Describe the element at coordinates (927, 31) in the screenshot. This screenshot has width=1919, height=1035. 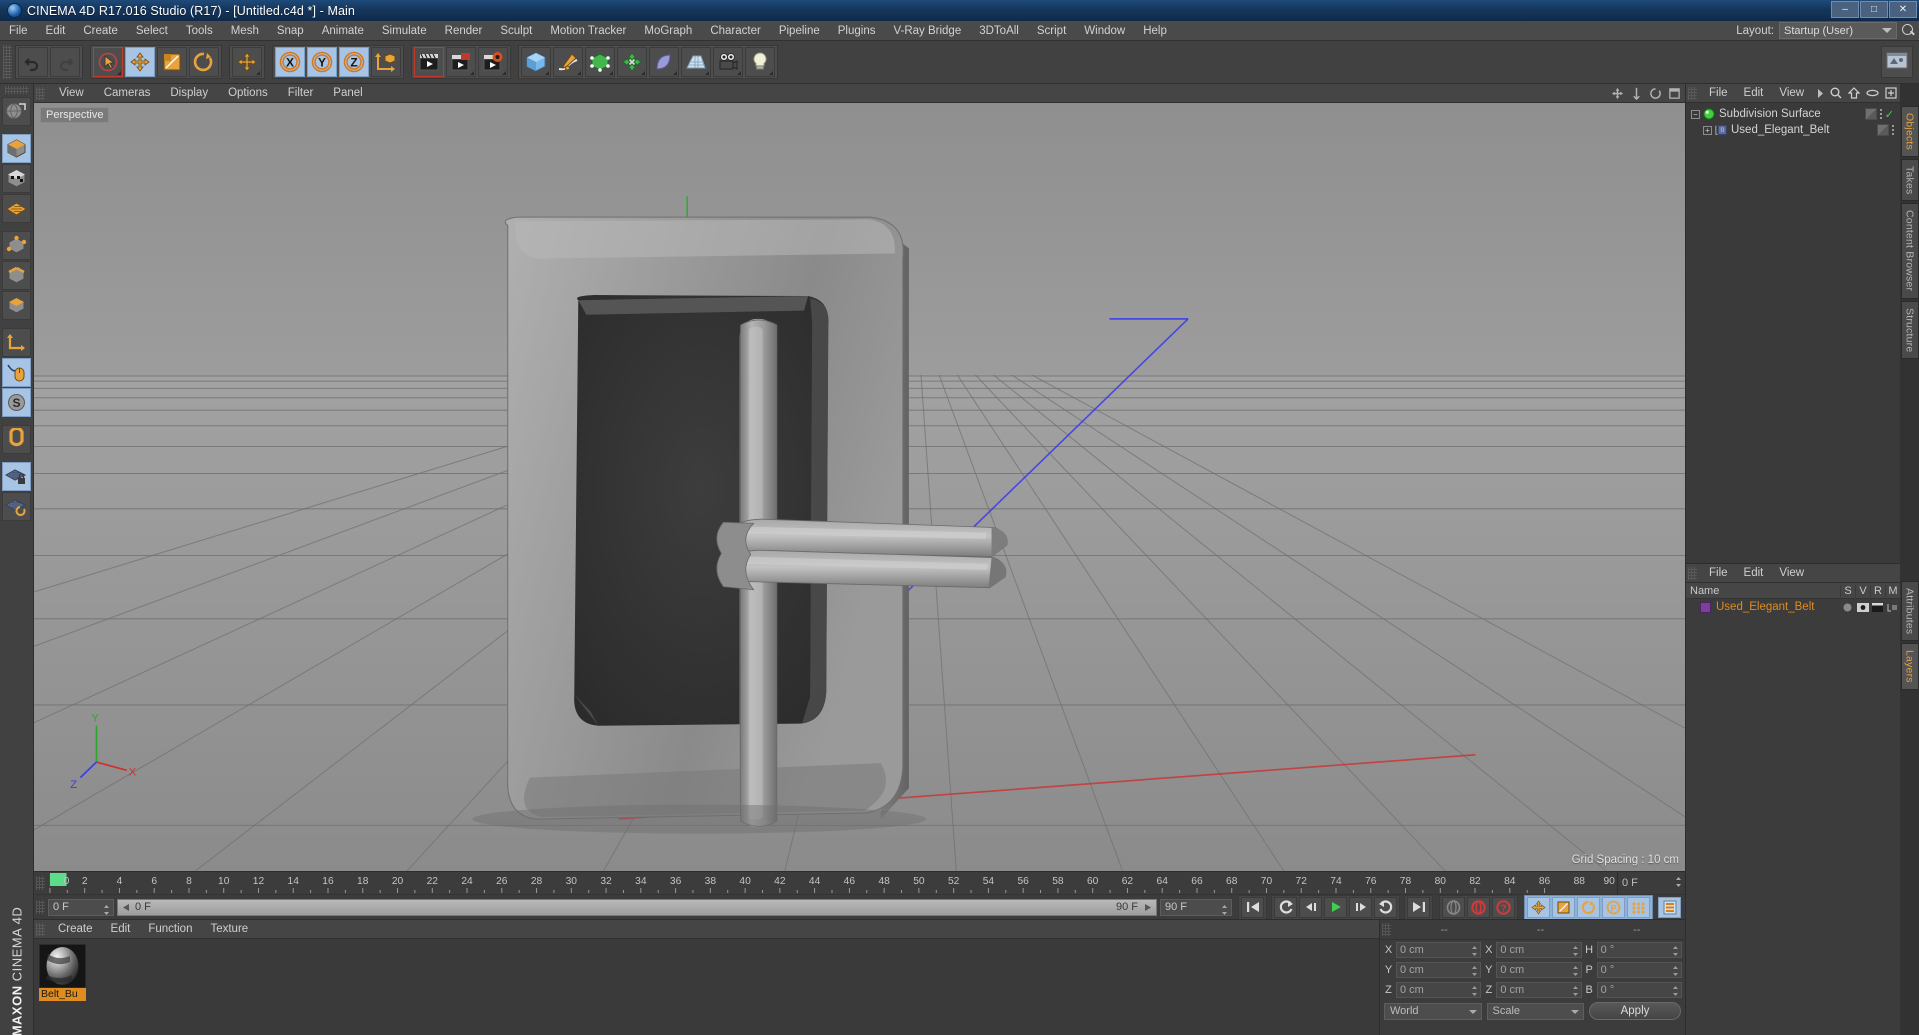
I see `menu-vray-bridge: V-Ray Bridge` at that location.